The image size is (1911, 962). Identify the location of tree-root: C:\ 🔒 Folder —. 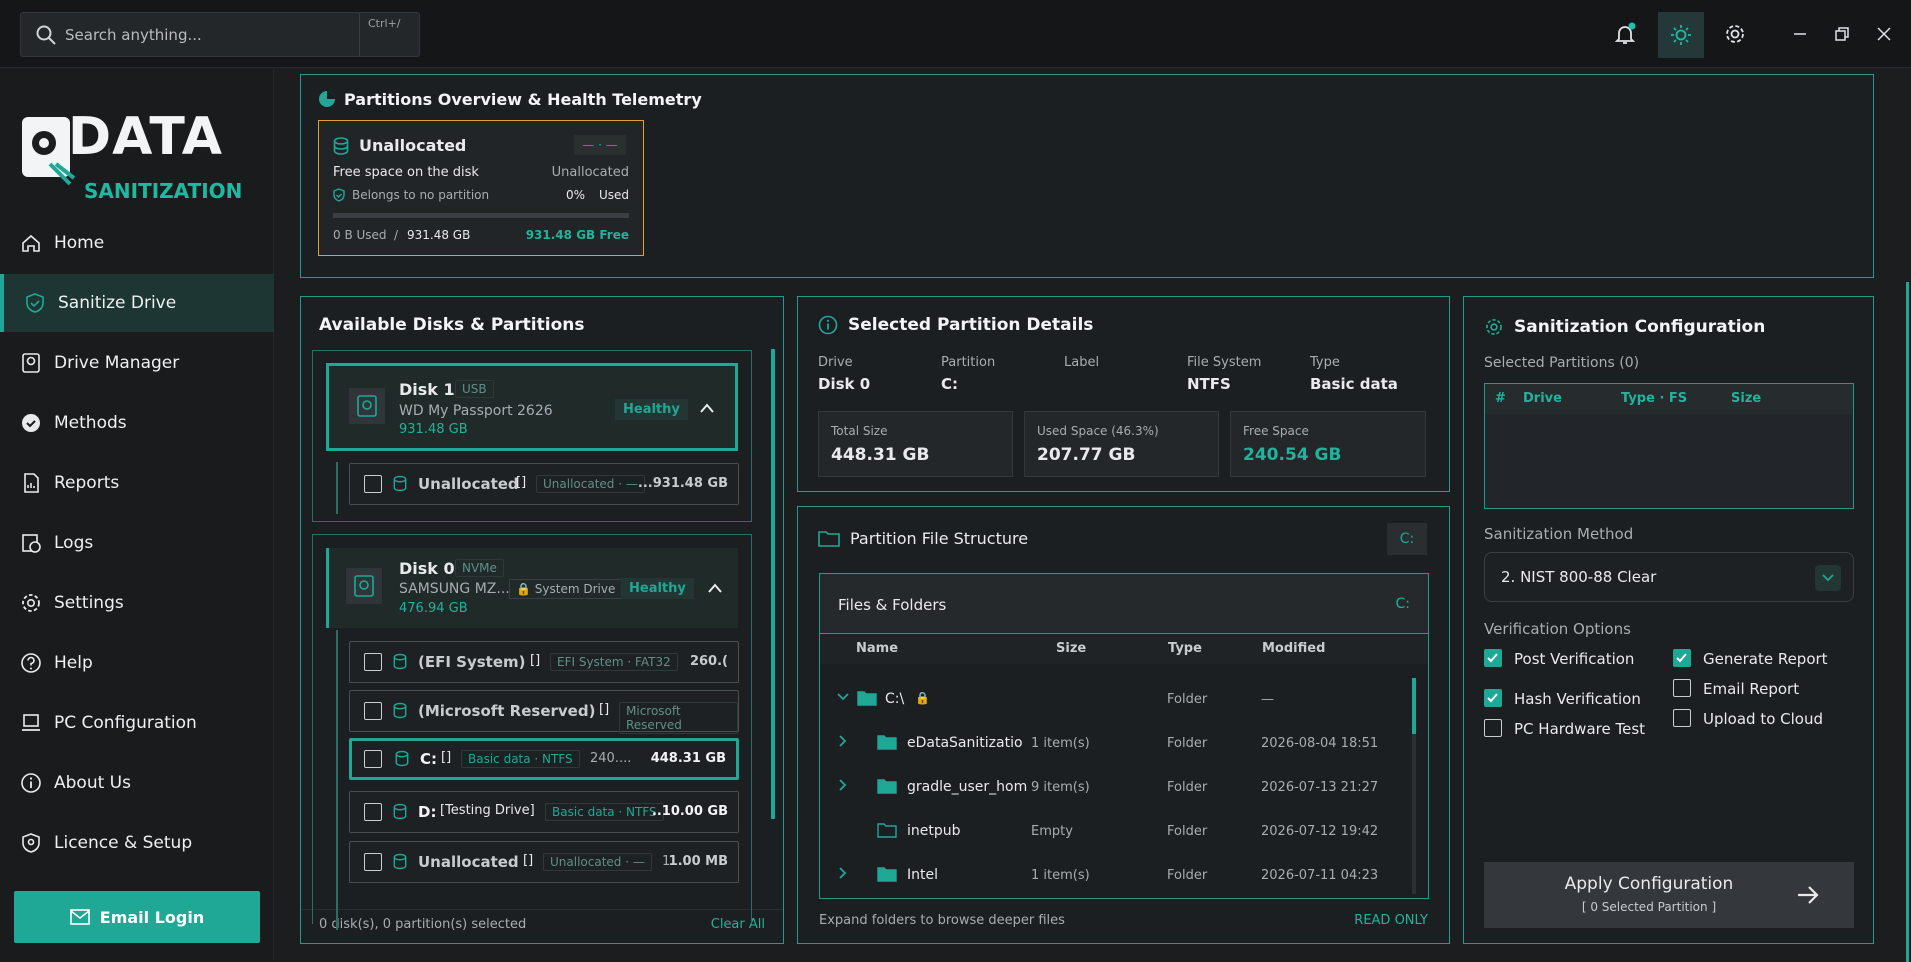
(1109, 699).